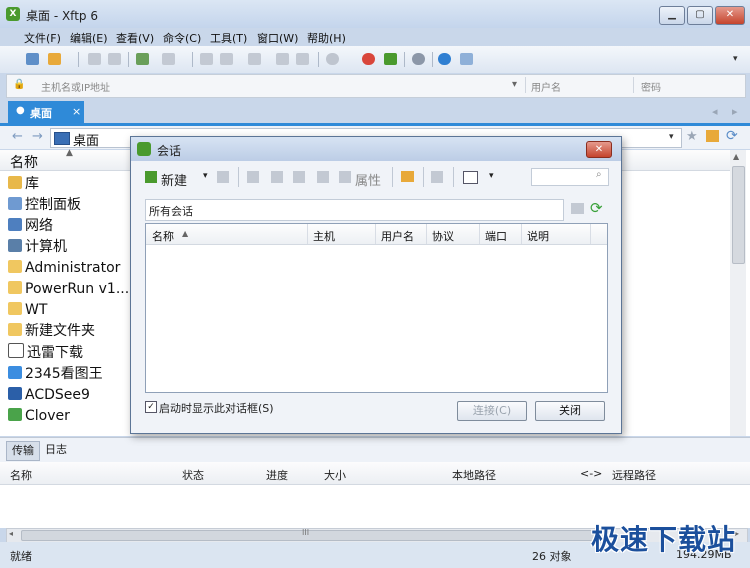 This screenshot has width=750, height=568. I want to click on session-folder-path: 所有会话, so click(354, 210).